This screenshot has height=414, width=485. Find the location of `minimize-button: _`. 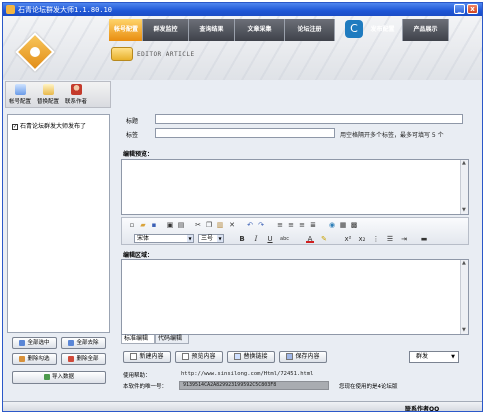

minimize-button: _ is located at coordinates (459, 9).